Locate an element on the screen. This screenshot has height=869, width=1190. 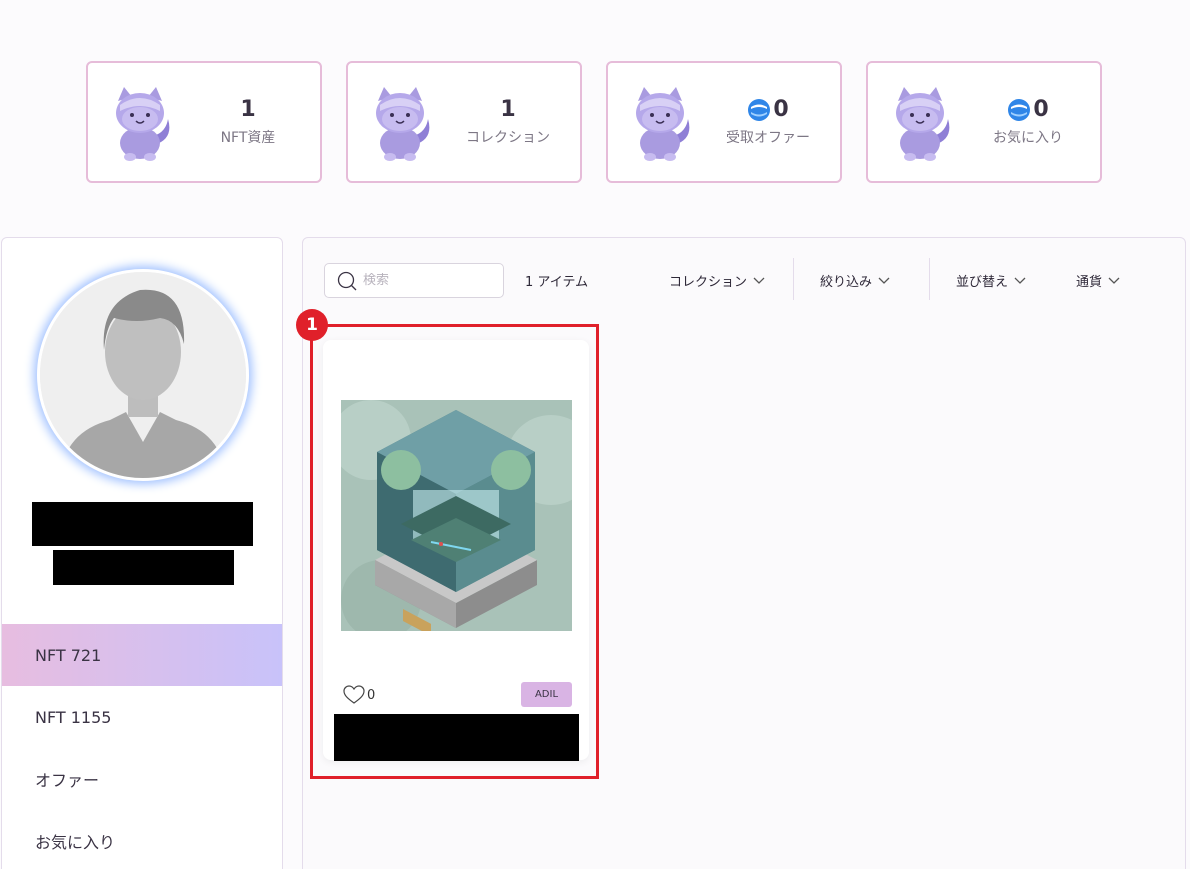
item-count: 1 アイテム is located at coordinates (557, 282).